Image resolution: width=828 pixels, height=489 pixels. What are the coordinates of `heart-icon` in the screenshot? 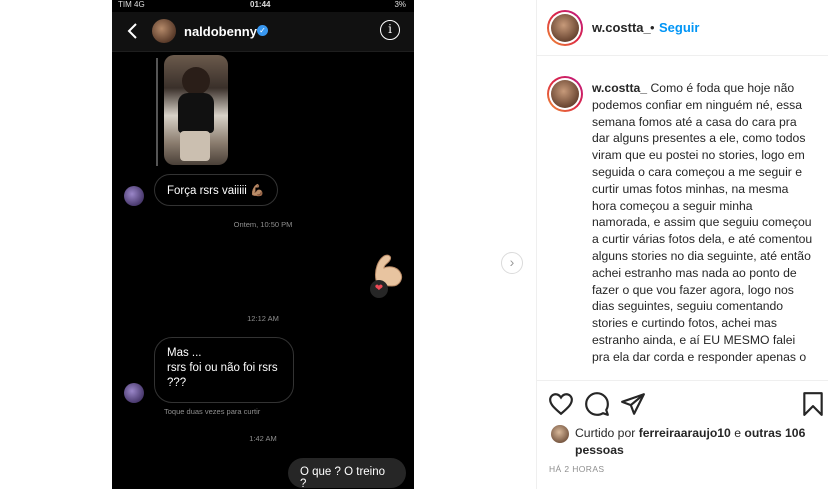 It's located at (561, 404).